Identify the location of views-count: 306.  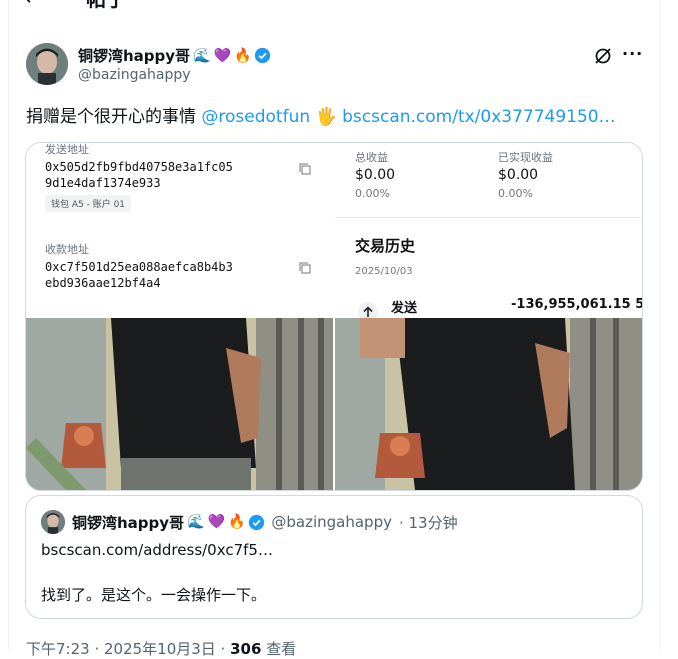
(246, 649).